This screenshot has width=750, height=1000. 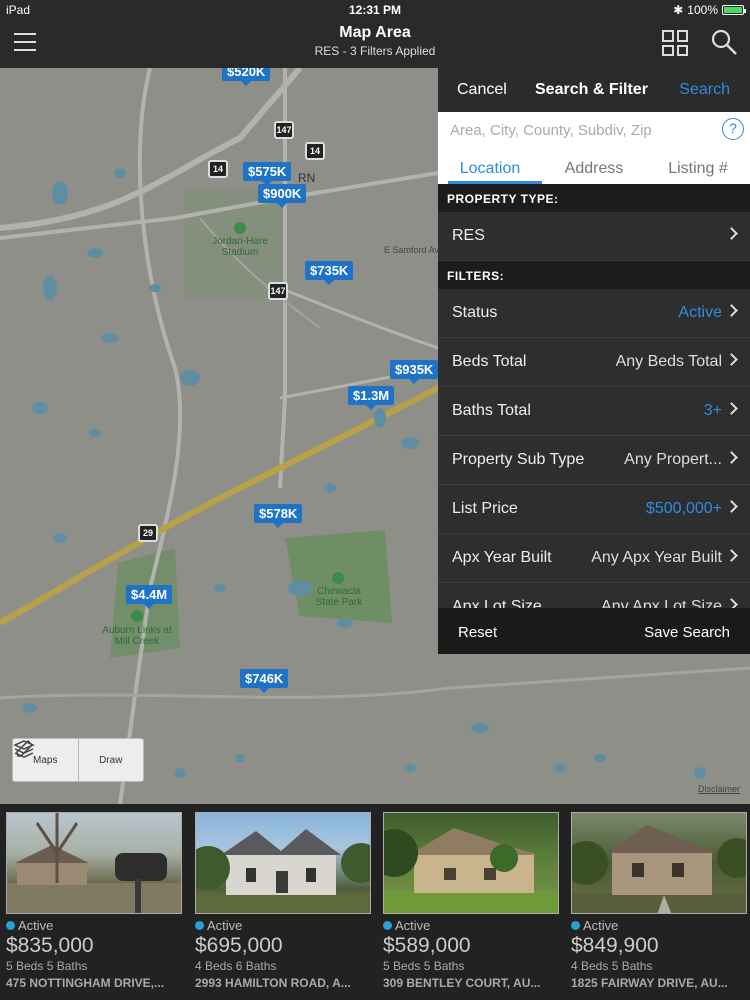 What do you see at coordinates (489, 361) in the screenshot?
I see `filter-label: Beds Total` at bounding box center [489, 361].